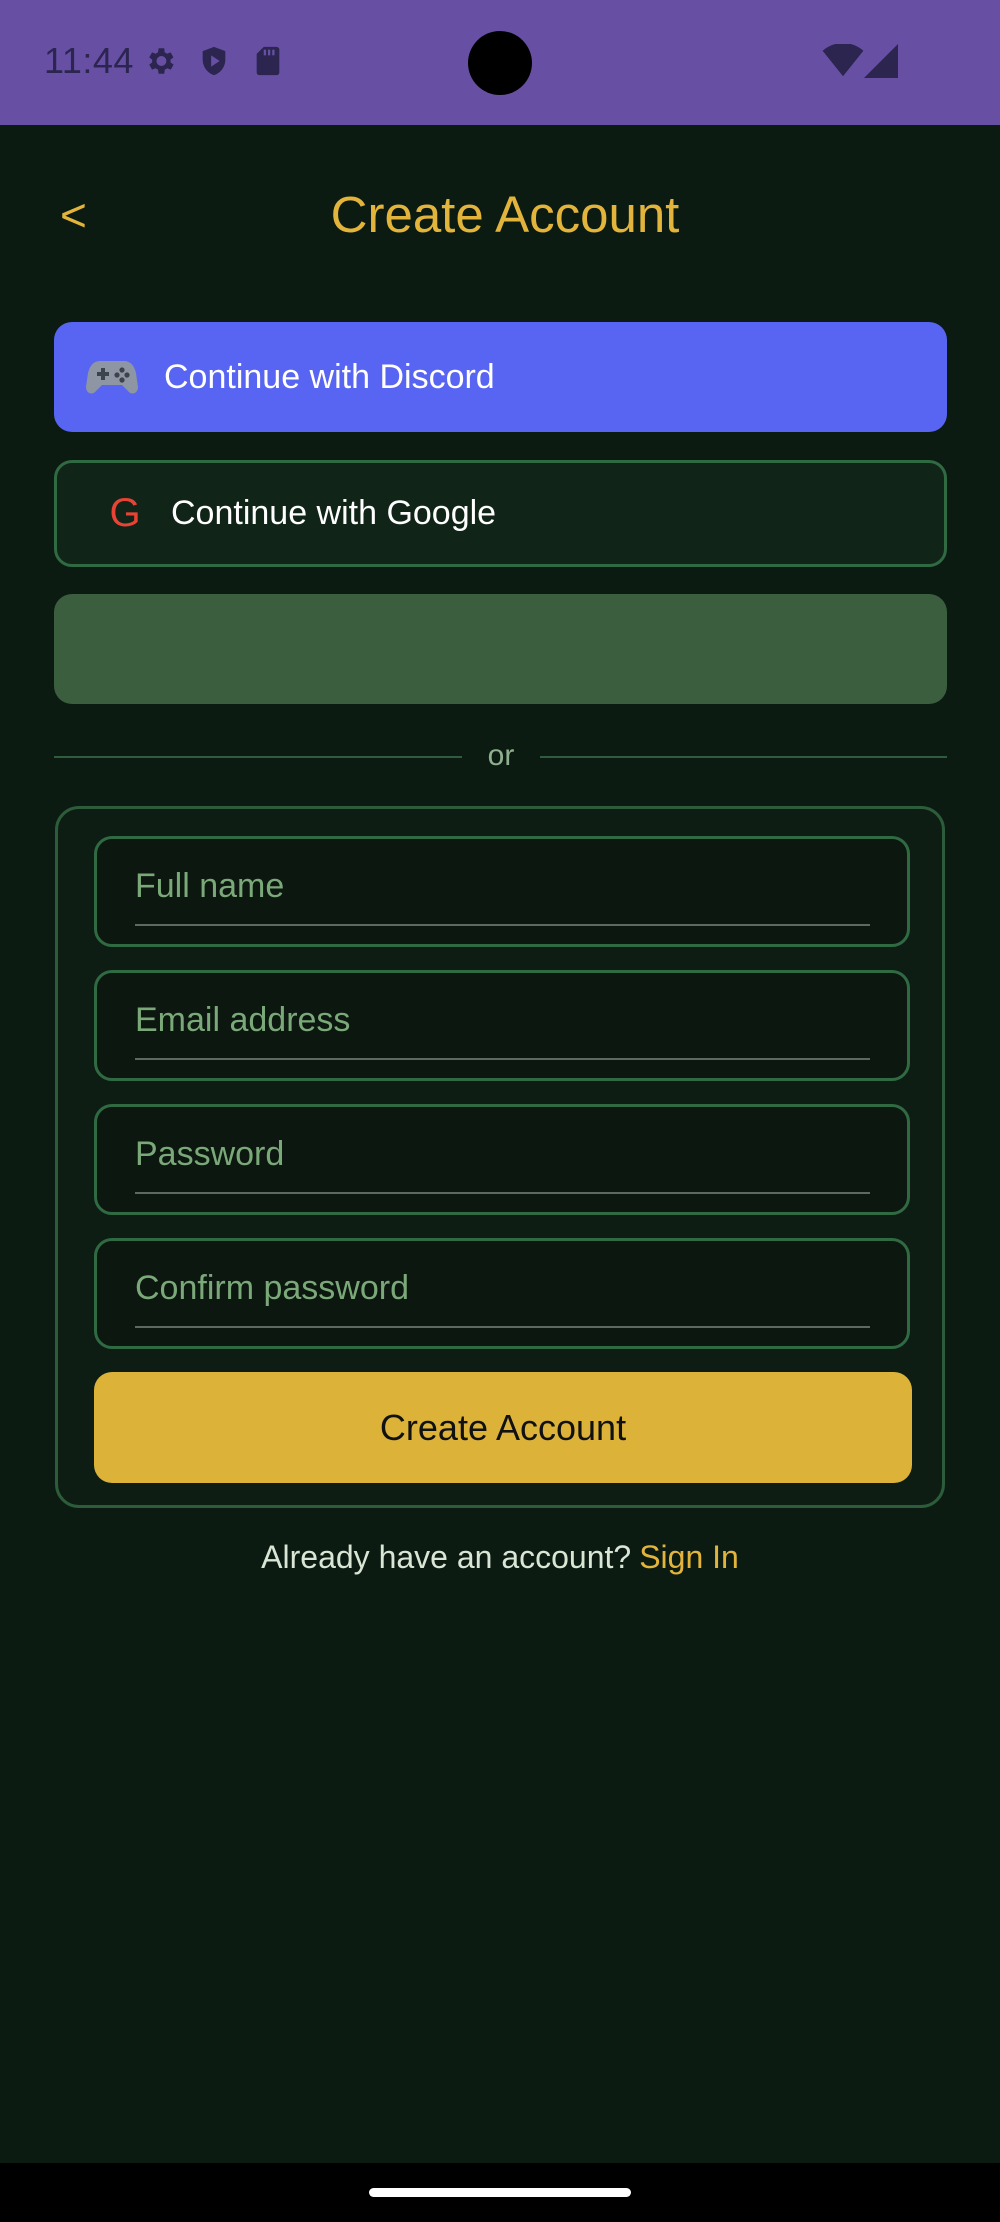 This screenshot has width=1000, height=2222. I want to click on password-input, so click(502, 1154).